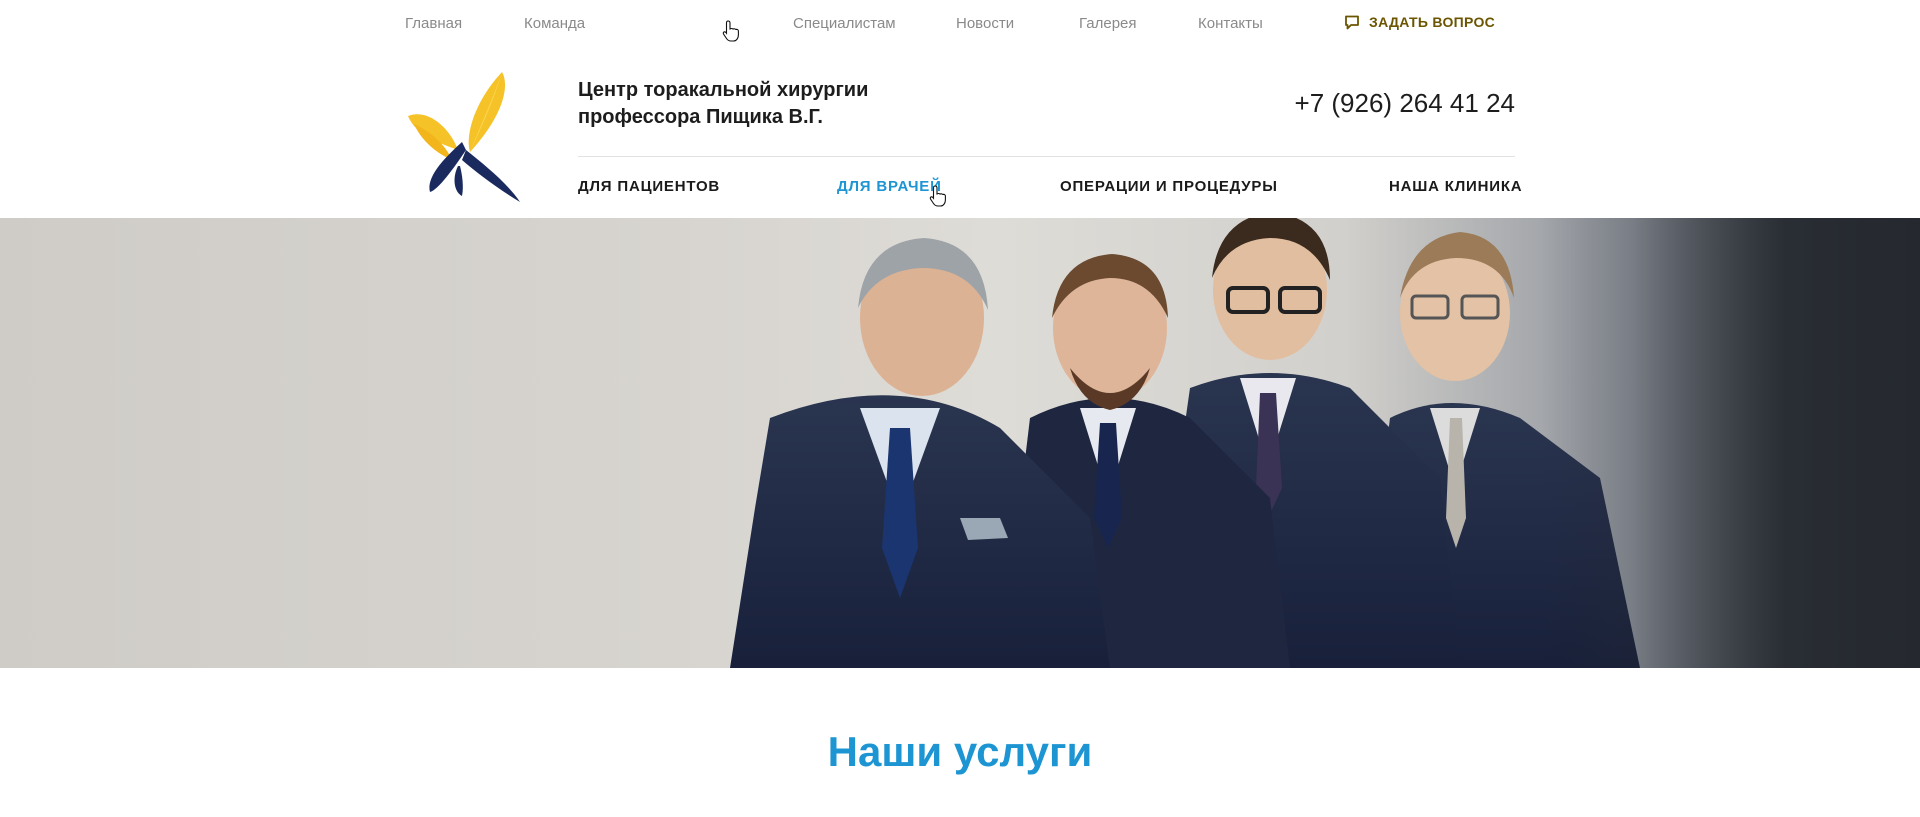 Image resolution: width=1920 pixels, height=817 pixels. I want to click on ask-question-label: ЗАДАТЬ ВОПРОС, so click(1432, 22).